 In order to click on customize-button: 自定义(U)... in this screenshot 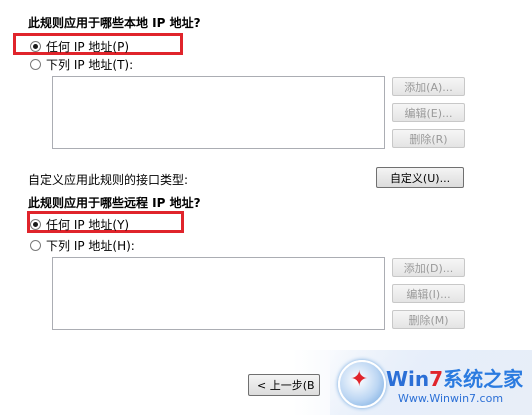, I will do `click(420, 177)`.